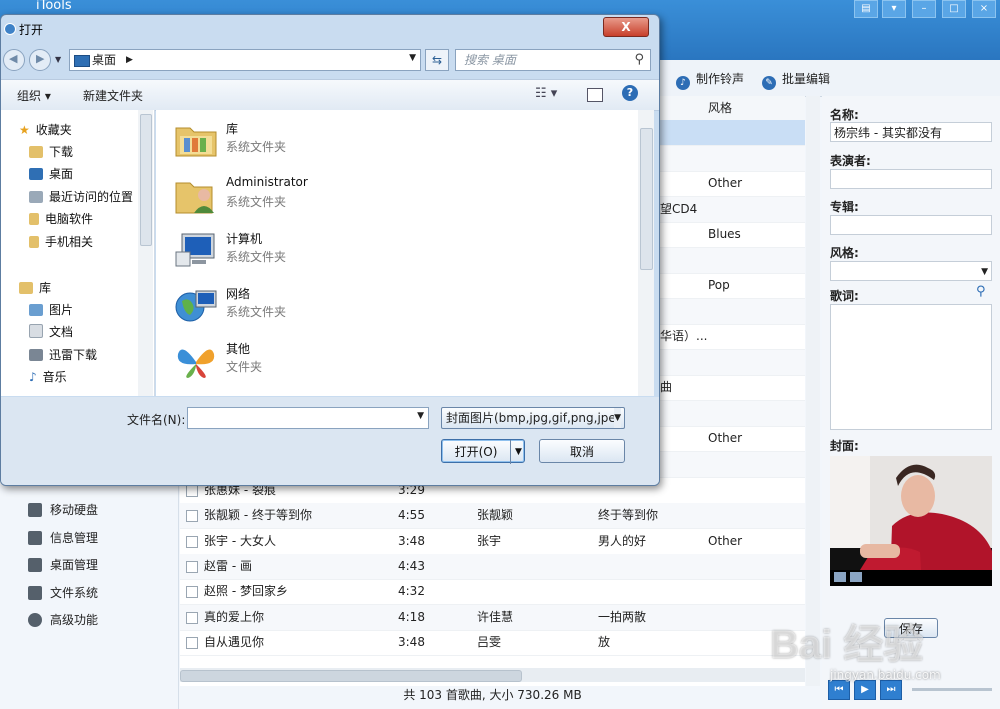  Describe the element at coordinates (844, 446) in the screenshot. I see `cover-label: 封面:` at that location.